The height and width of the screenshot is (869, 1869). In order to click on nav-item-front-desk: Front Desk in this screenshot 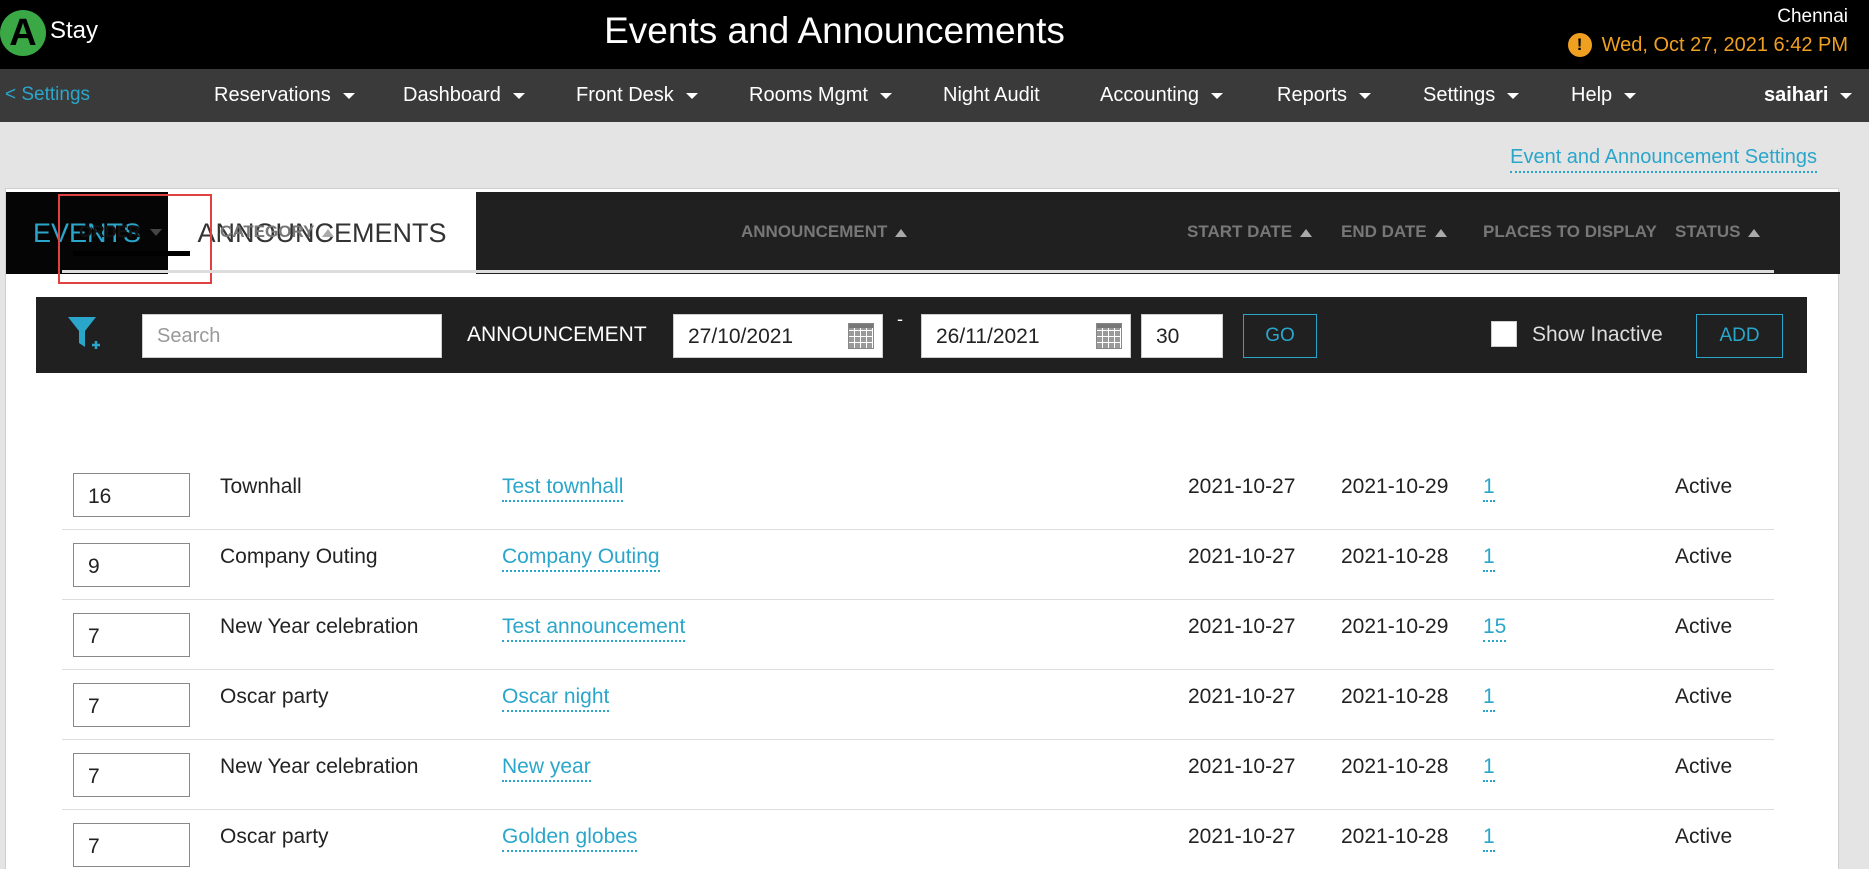, I will do `click(637, 95)`.